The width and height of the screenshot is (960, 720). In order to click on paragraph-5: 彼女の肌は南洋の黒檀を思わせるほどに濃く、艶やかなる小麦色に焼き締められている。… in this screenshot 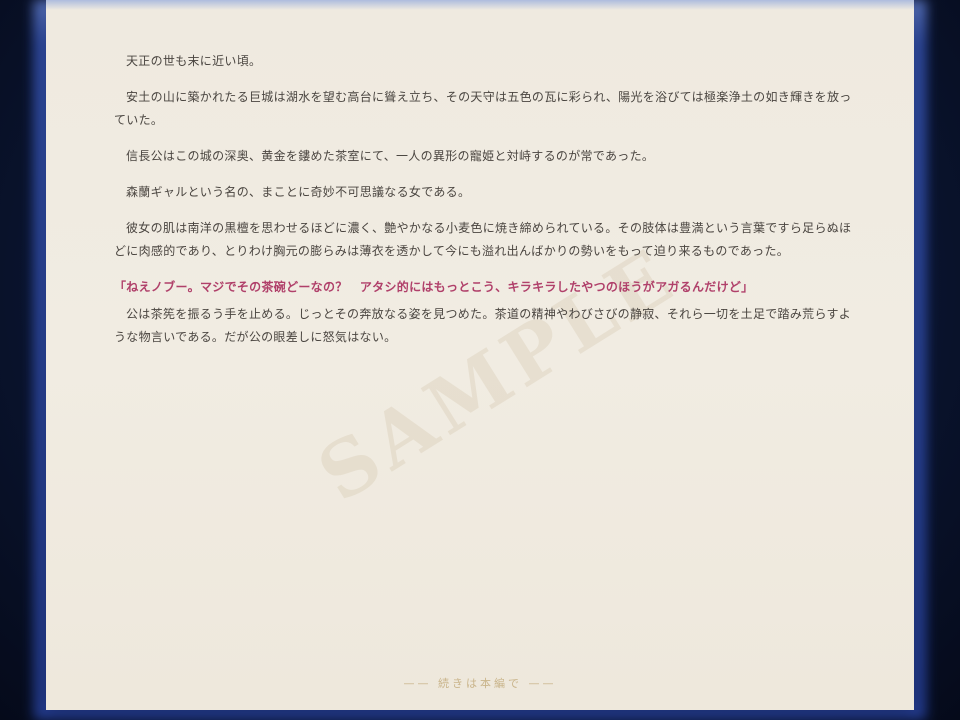, I will do `click(483, 239)`.